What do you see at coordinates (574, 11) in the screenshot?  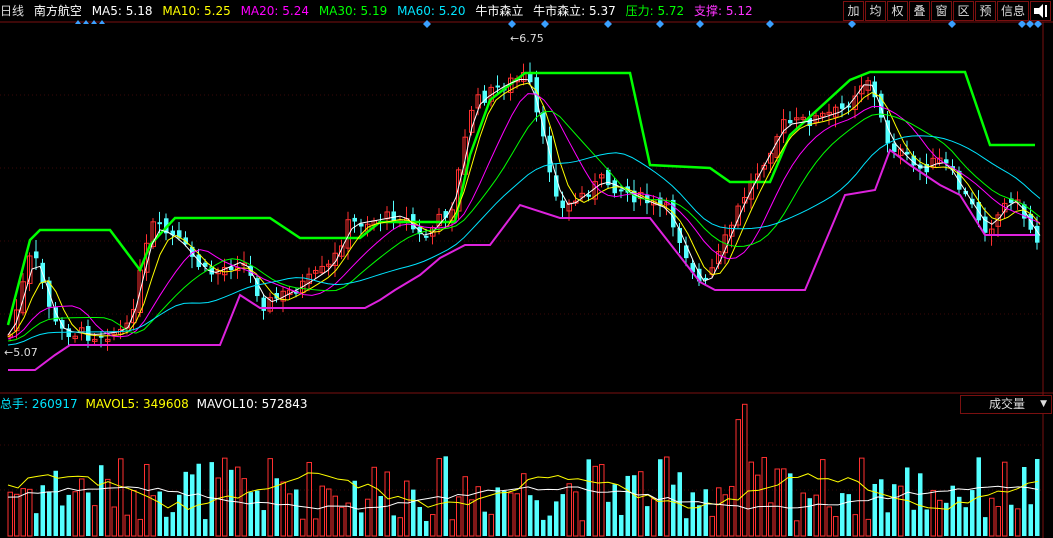 I see `indicator-readout: 牛市森立: 5.37` at bounding box center [574, 11].